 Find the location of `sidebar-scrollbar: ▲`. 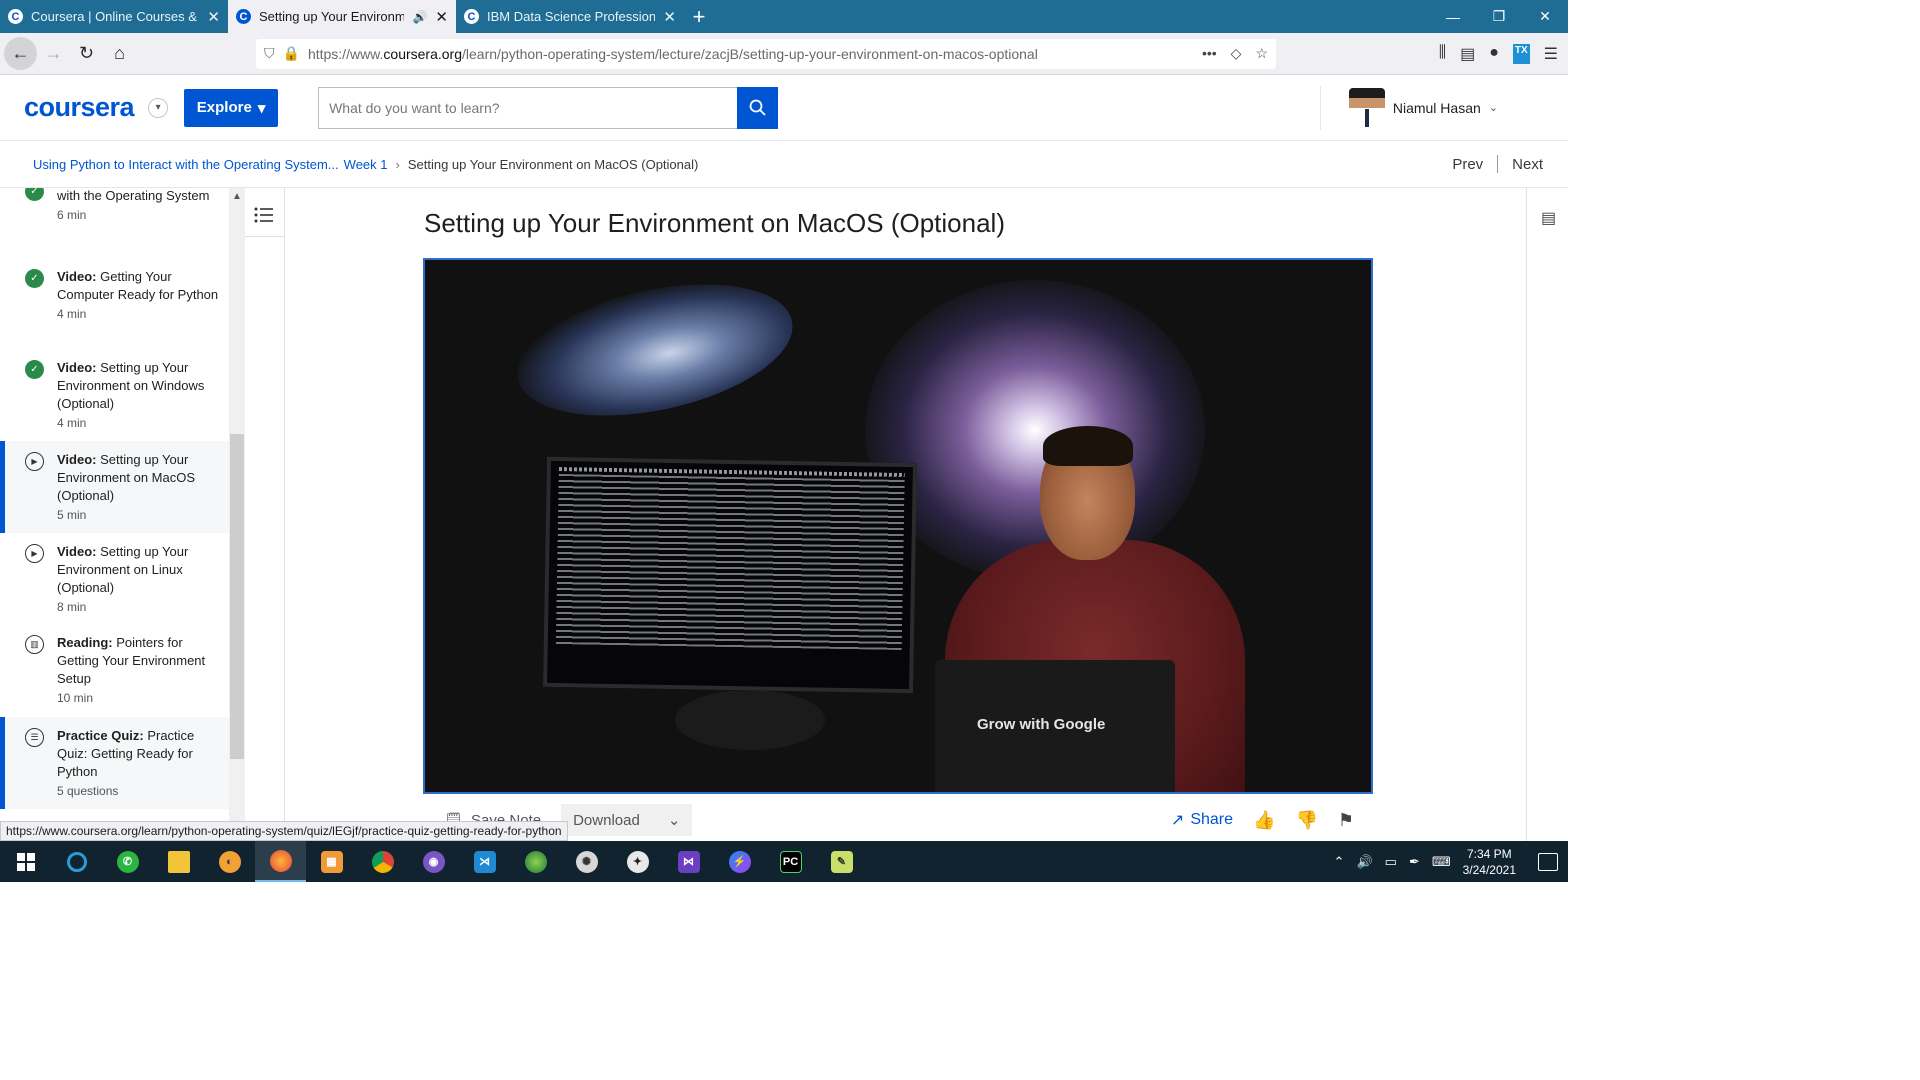

sidebar-scrollbar: ▲ is located at coordinates (237, 514).